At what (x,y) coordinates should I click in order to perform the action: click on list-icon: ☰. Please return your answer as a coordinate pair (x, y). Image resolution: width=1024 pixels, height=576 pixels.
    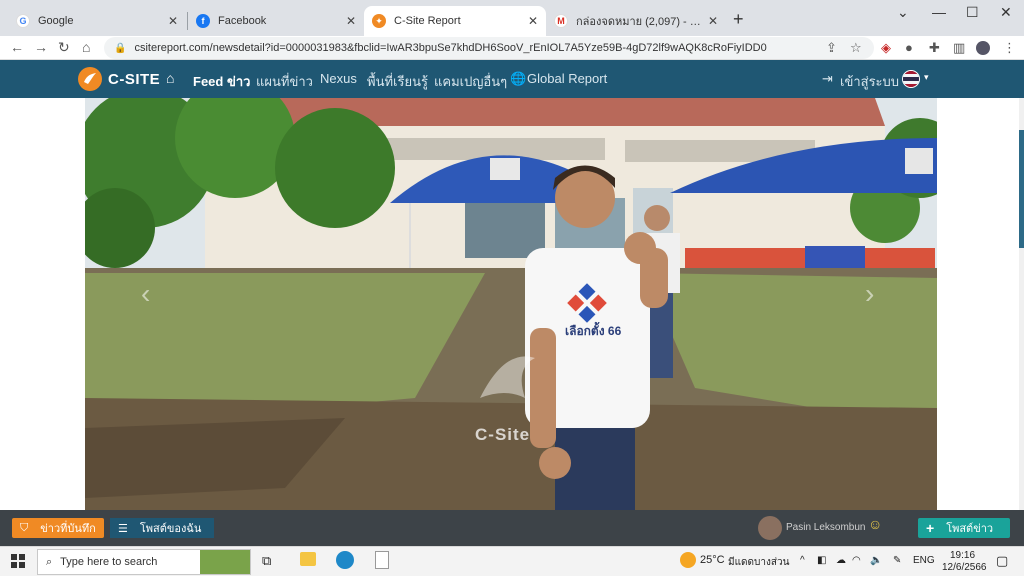
    Looking at the image, I should click on (123, 528).